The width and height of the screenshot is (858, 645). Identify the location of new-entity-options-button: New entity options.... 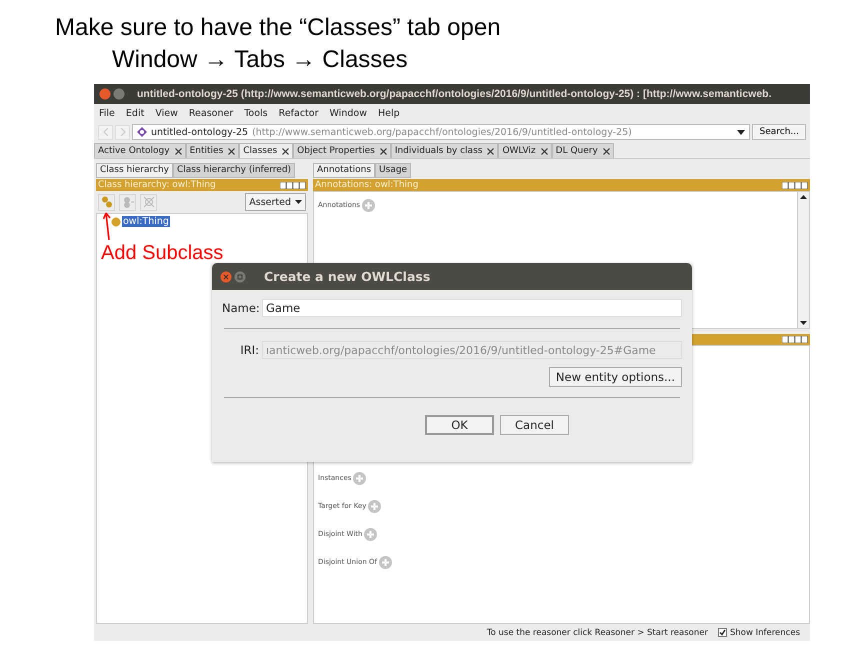
(615, 377).